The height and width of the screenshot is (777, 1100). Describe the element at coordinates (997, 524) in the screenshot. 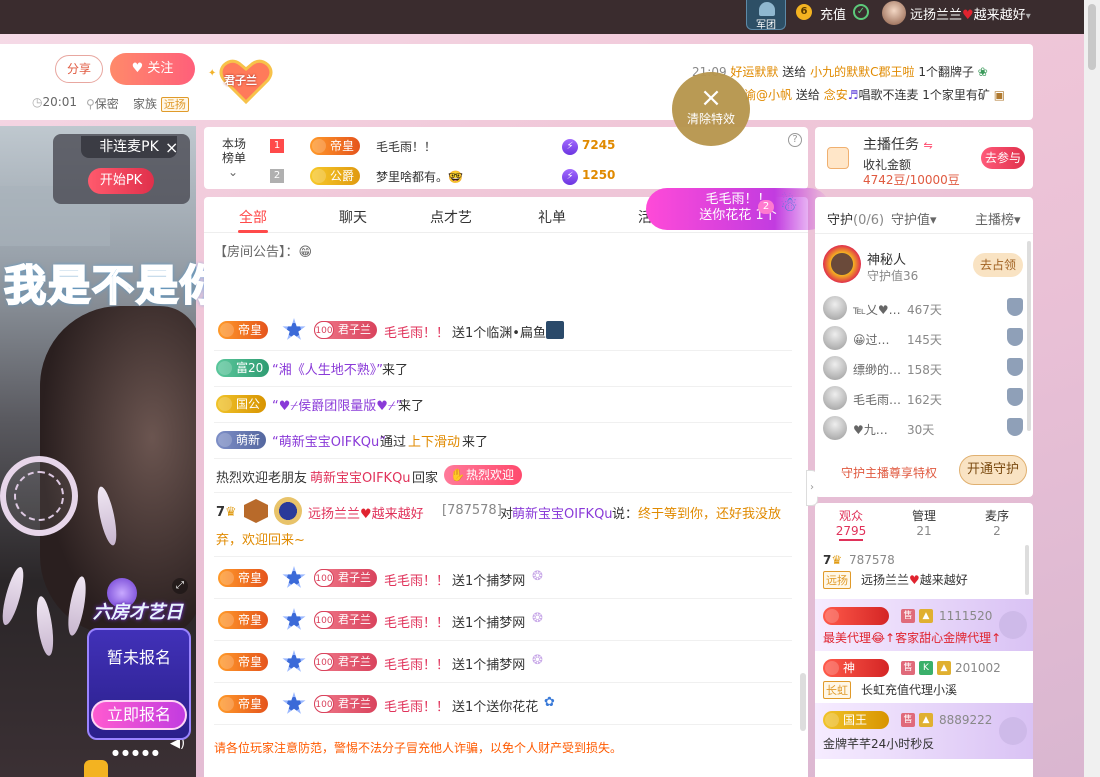

I see `tab-mic-queue: 麦序 2` at that location.